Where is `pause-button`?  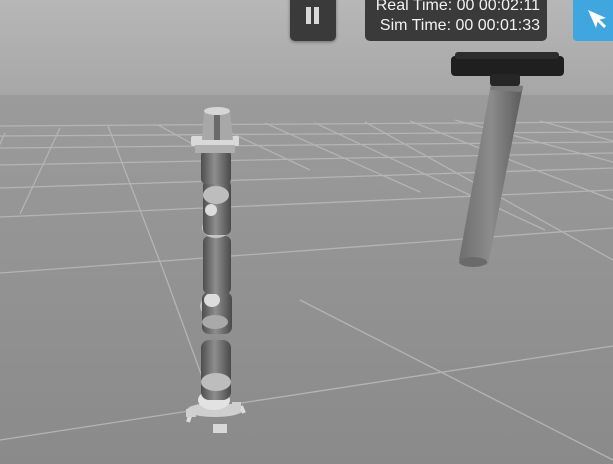 pause-button is located at coordinates (313, 20).